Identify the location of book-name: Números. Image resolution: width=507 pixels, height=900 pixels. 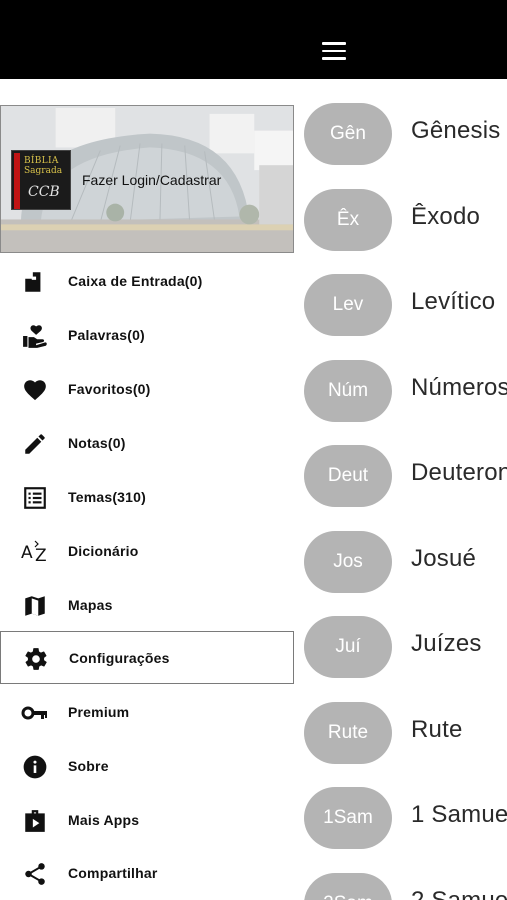
(459, 387).